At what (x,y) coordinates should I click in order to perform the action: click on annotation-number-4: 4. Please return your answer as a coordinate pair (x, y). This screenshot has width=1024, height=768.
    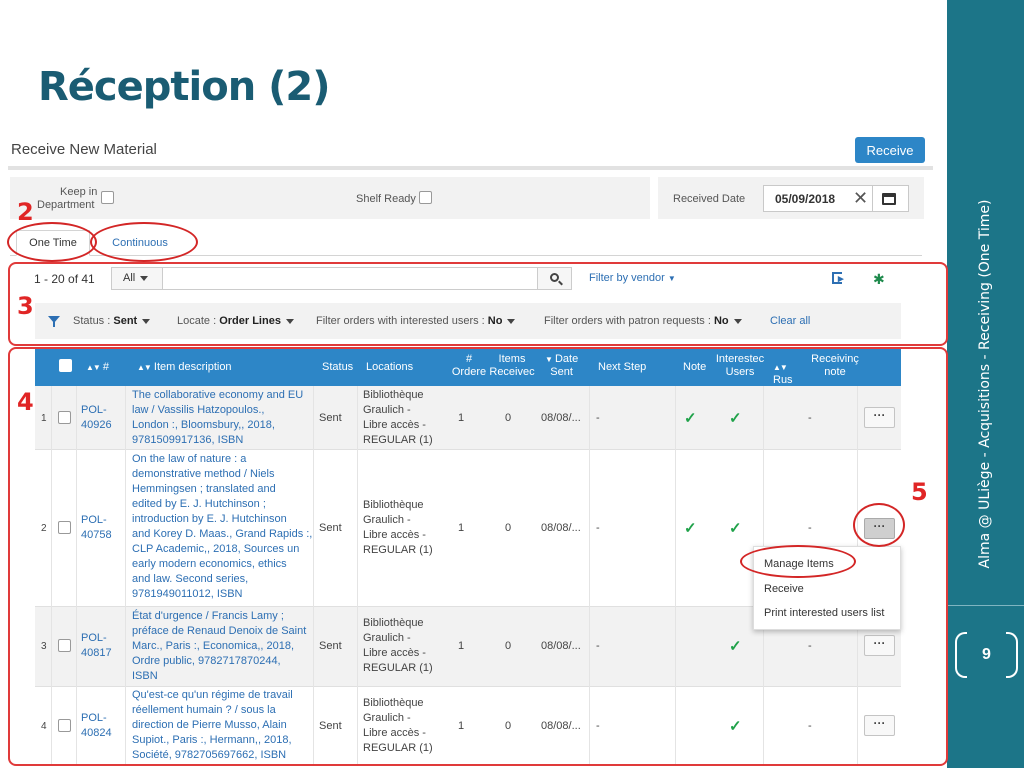
    Looking at the image, I should click on (25, 402).